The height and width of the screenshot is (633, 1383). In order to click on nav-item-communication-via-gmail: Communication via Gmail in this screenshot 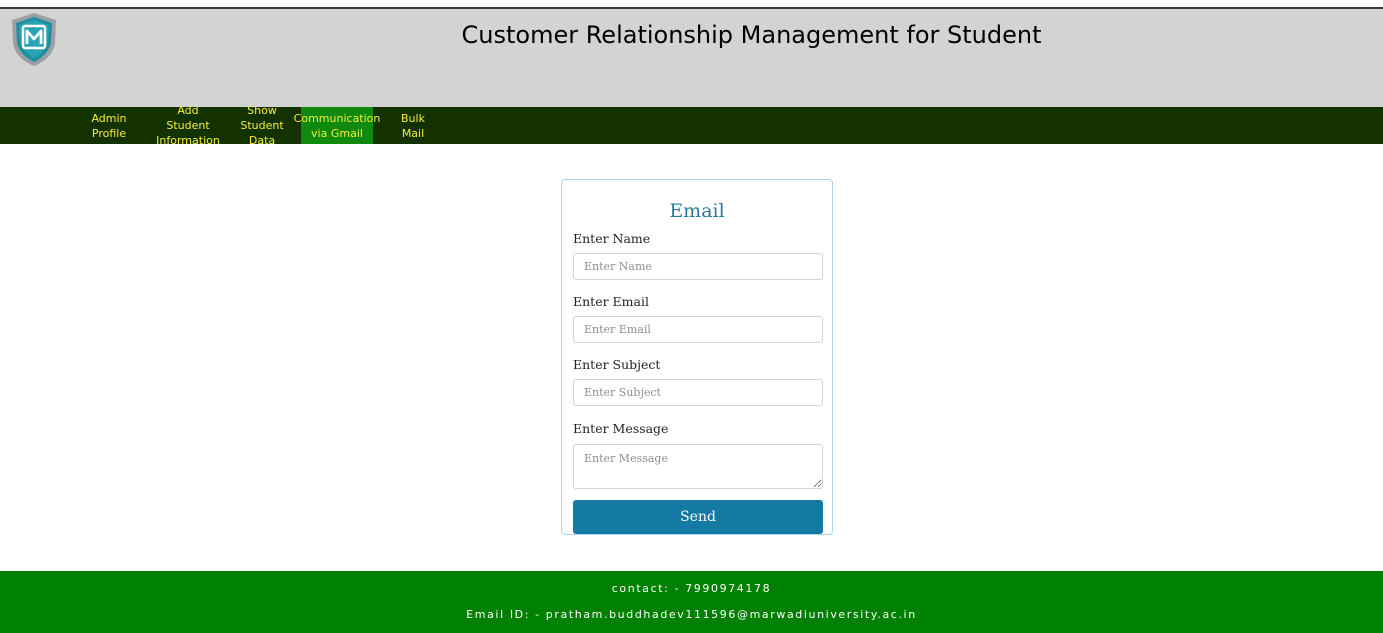, I will do `click(337, 125)`.